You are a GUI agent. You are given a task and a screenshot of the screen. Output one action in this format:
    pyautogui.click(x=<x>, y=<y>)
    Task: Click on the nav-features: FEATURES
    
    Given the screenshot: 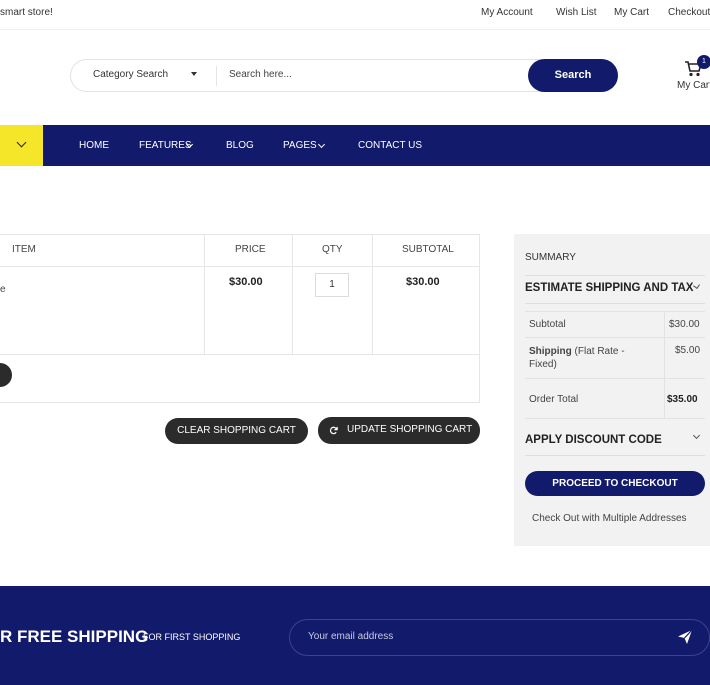 What is the action you would take?
    pyautogui.click(x=165, y=145)
    